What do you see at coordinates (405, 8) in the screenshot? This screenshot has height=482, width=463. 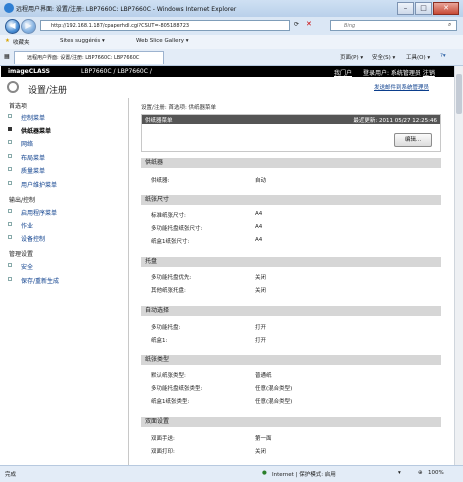 I see `minimize-button: –` at bounding box center [405, 8].